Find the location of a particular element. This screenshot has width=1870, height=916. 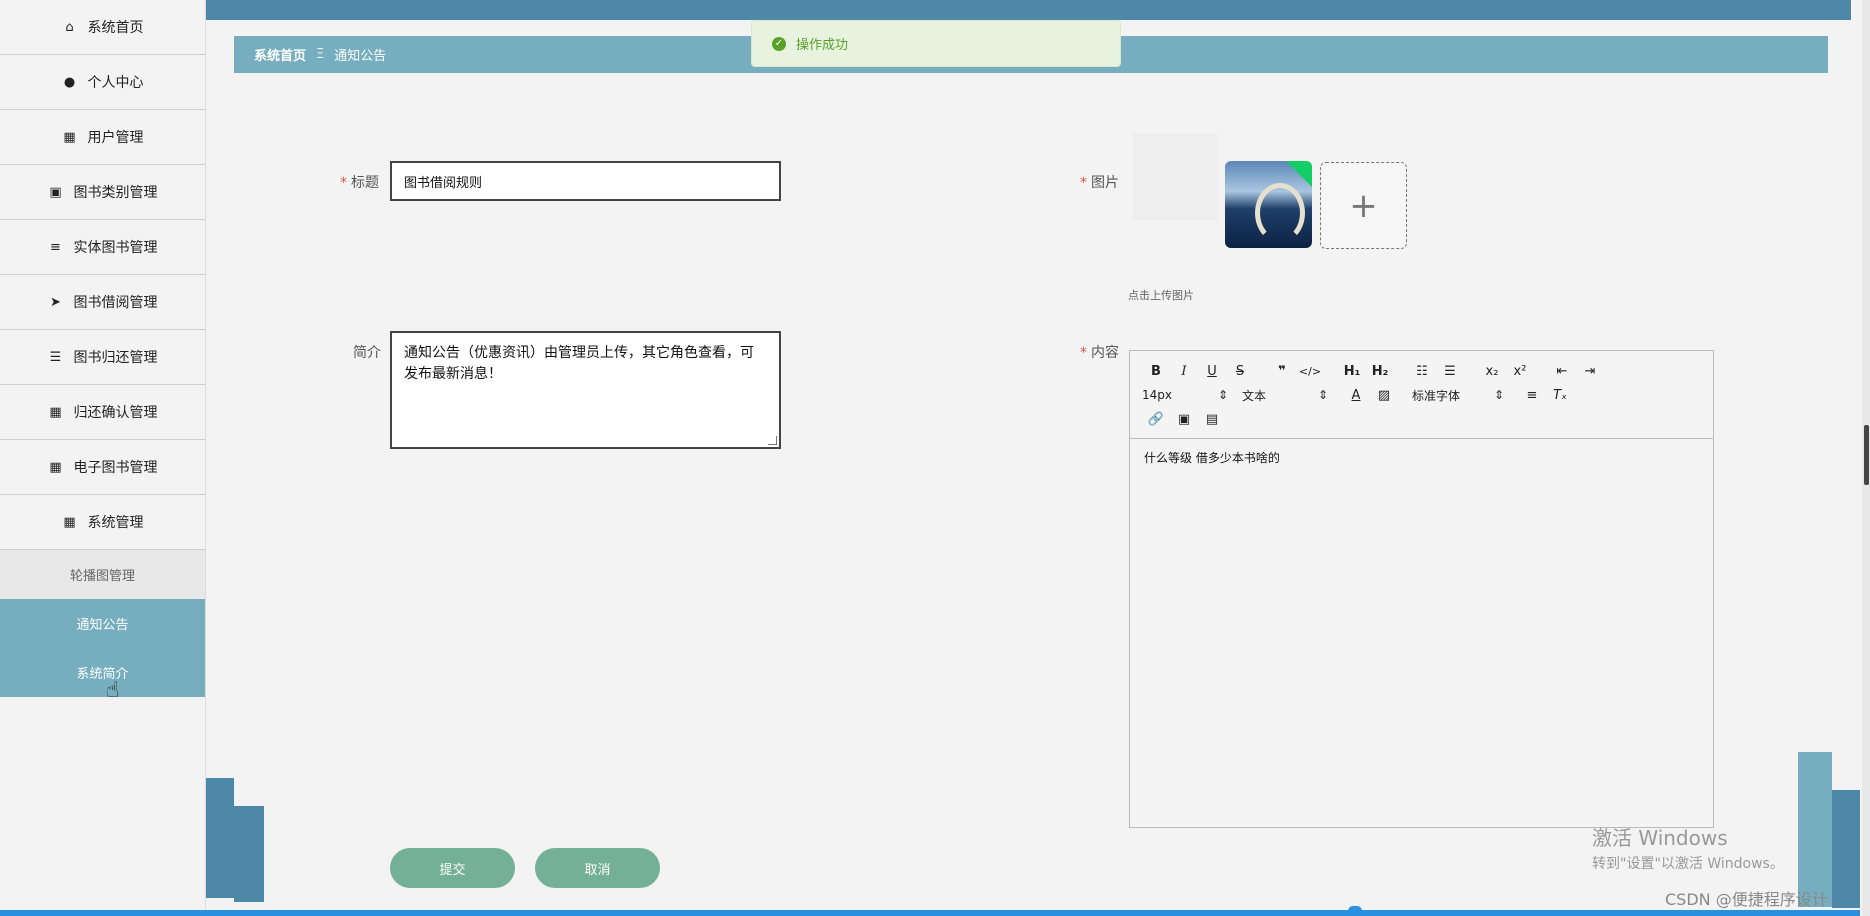

outdent-icon: ⇤ is located at coordinates (1562, 371).